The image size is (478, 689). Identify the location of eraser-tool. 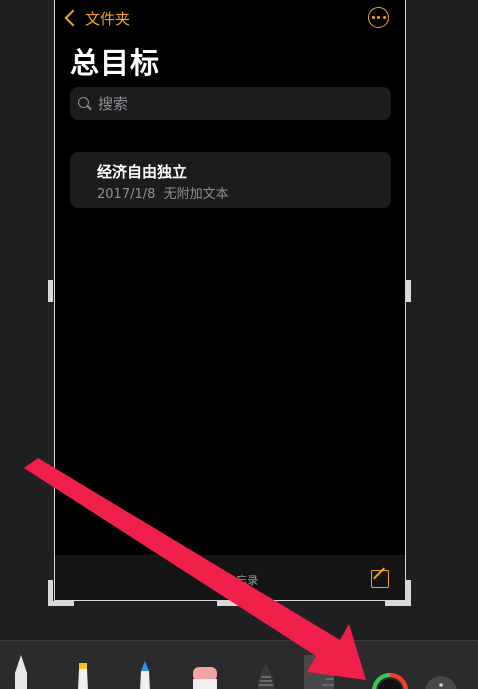
(205, 678).